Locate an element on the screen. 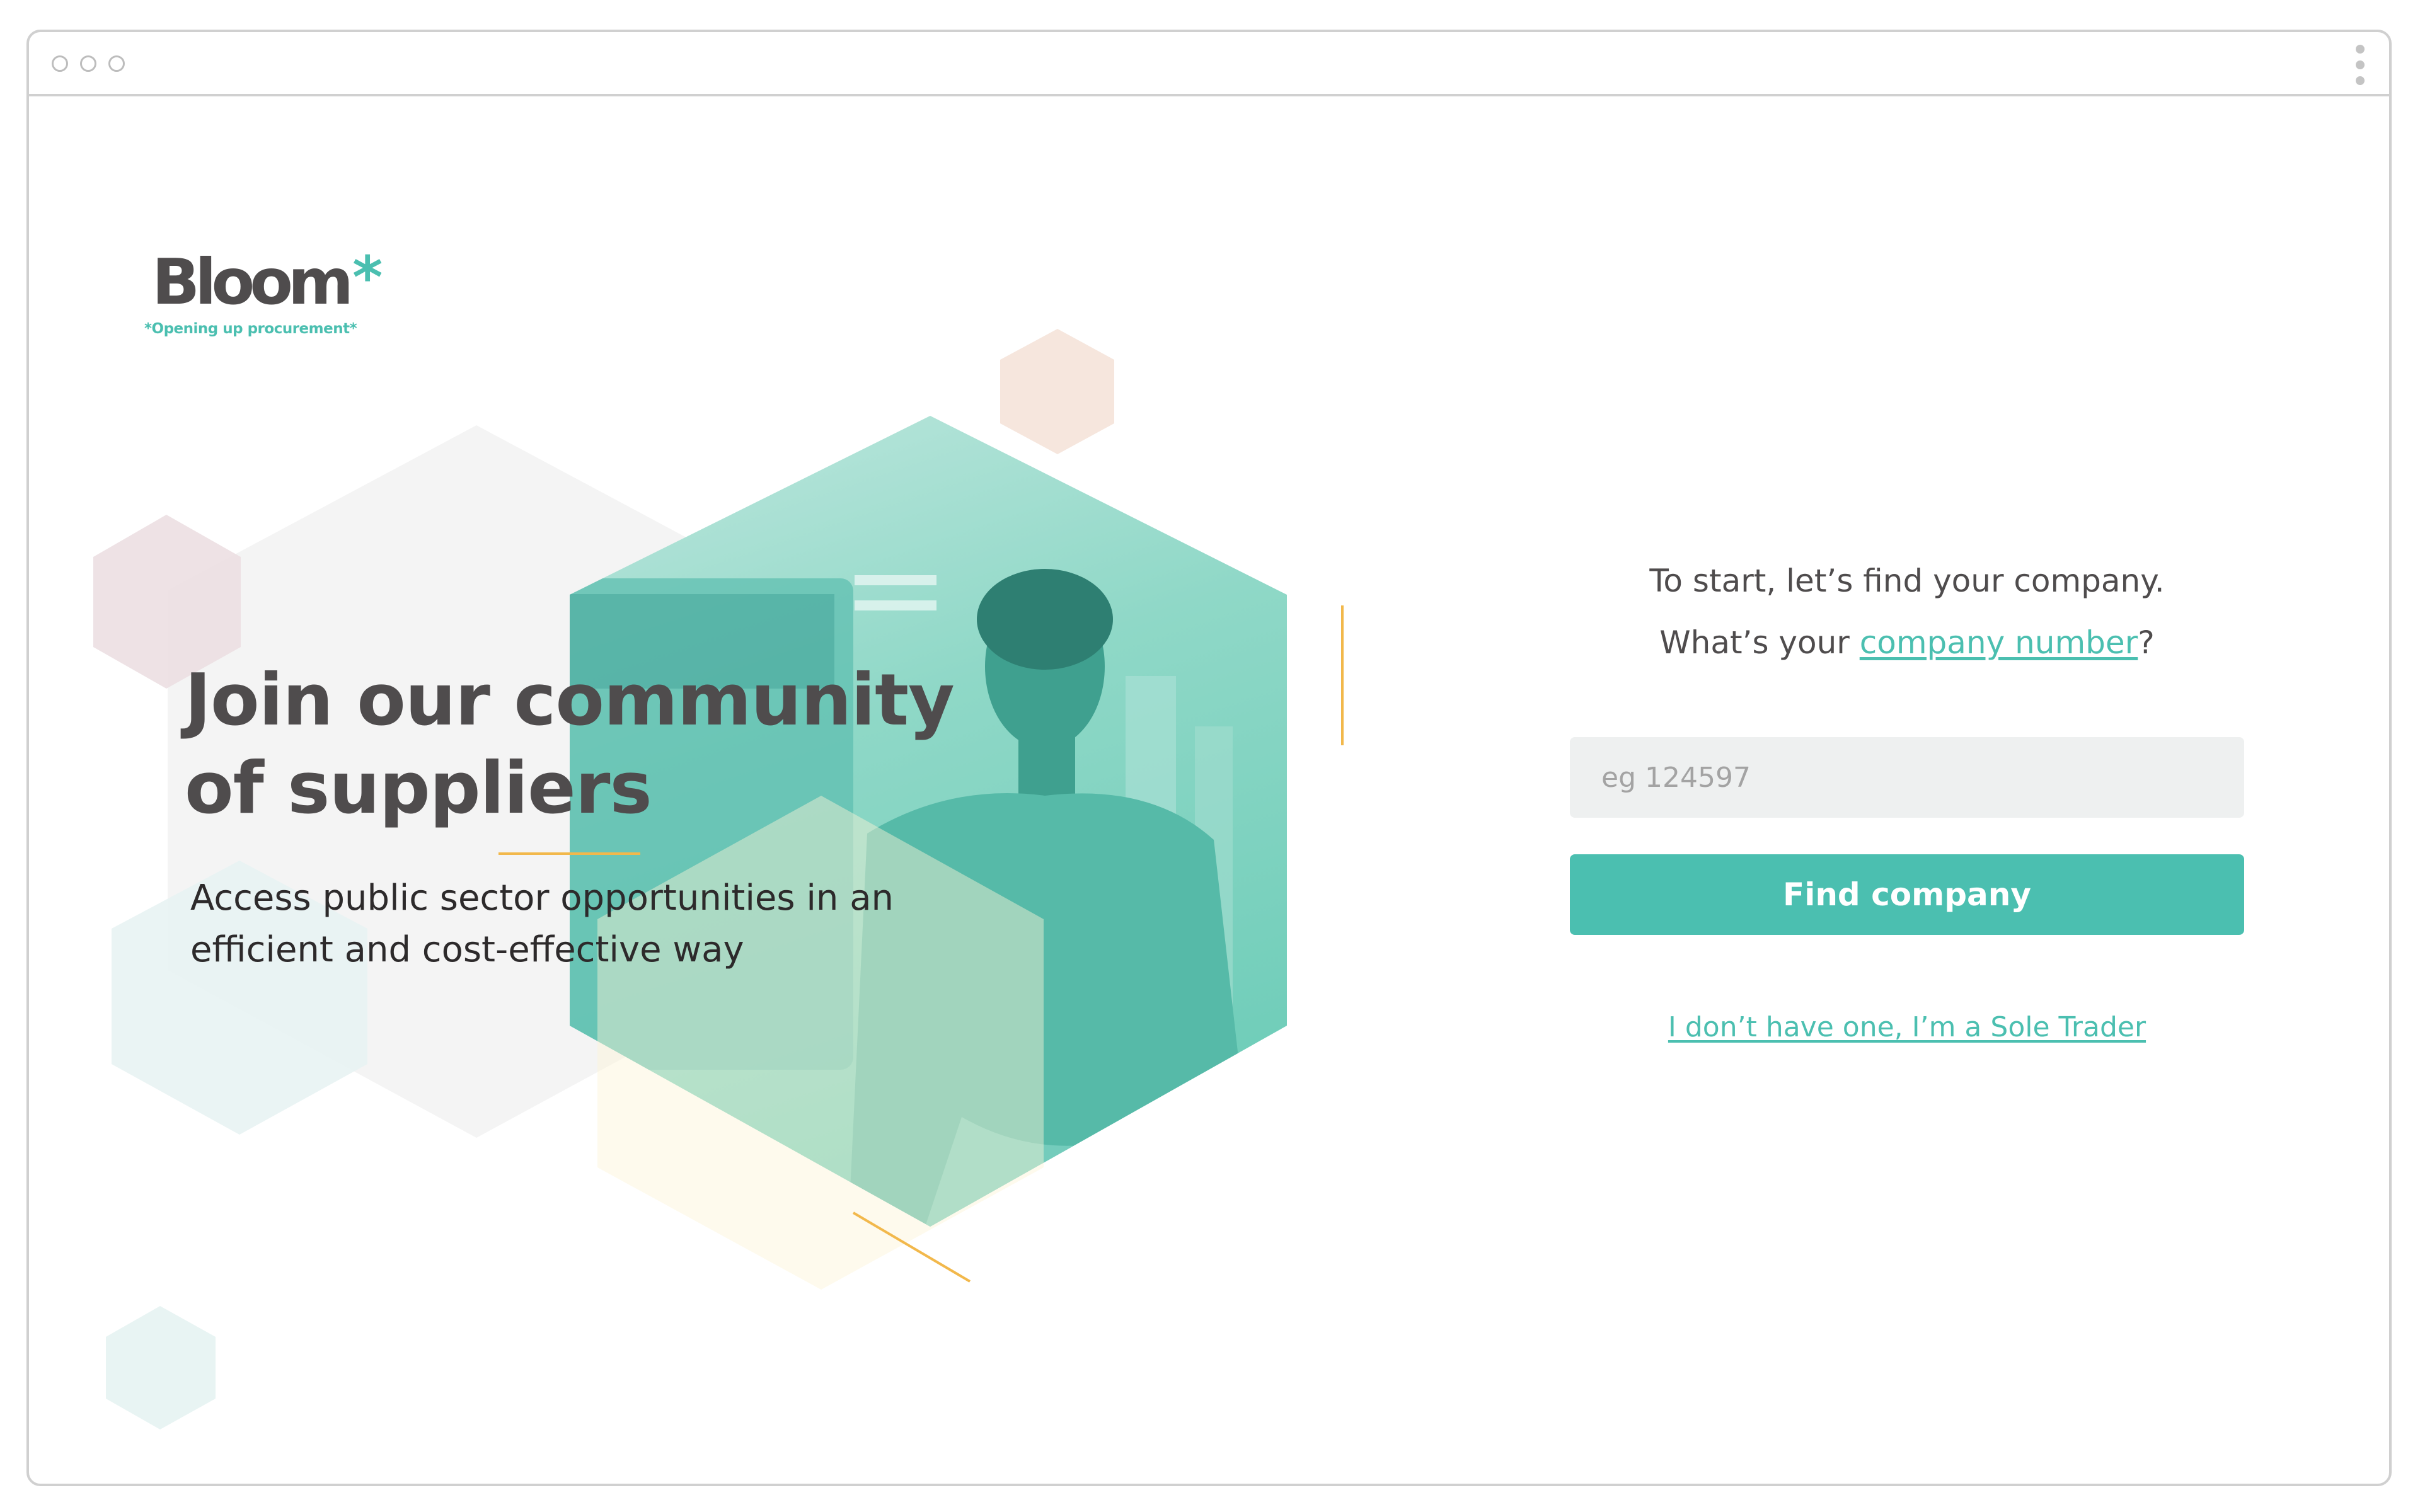 The width and height of the screenshot is (2420, 1512). prompt-suffix: ? is located at coordinates (2147, 642).